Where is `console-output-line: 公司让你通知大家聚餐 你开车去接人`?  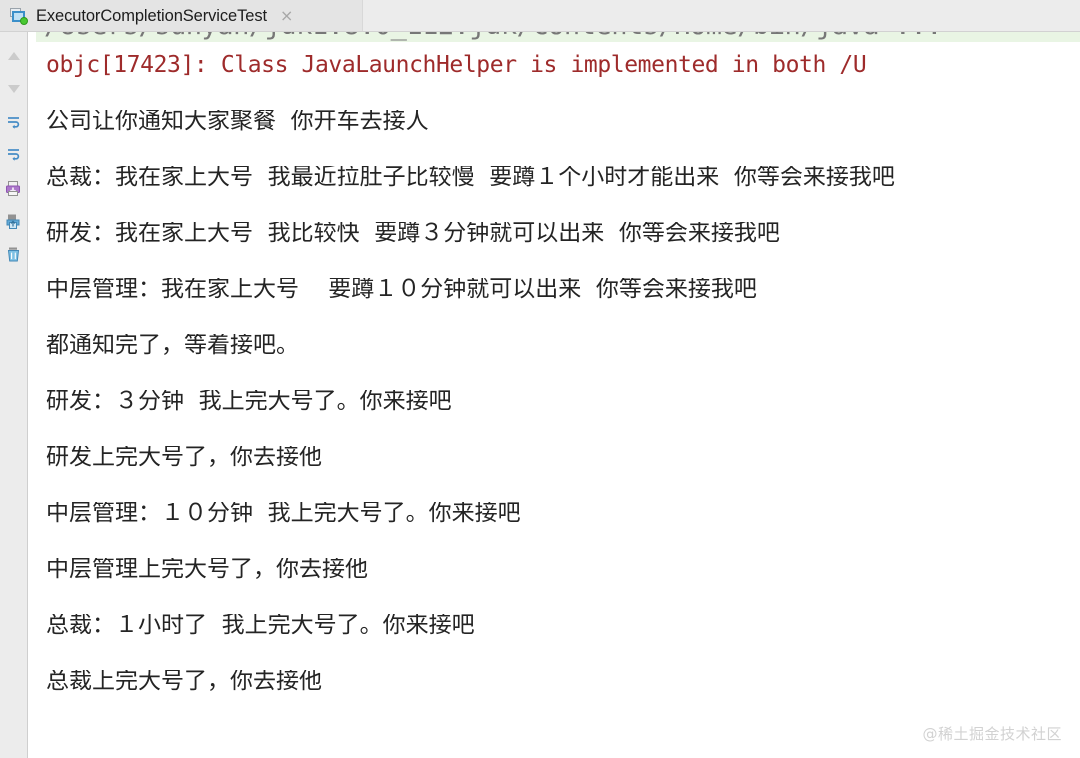
console-output-line: 公司让你通知大家聚餐 你开车去接人 is located at coordinates (237, 121).